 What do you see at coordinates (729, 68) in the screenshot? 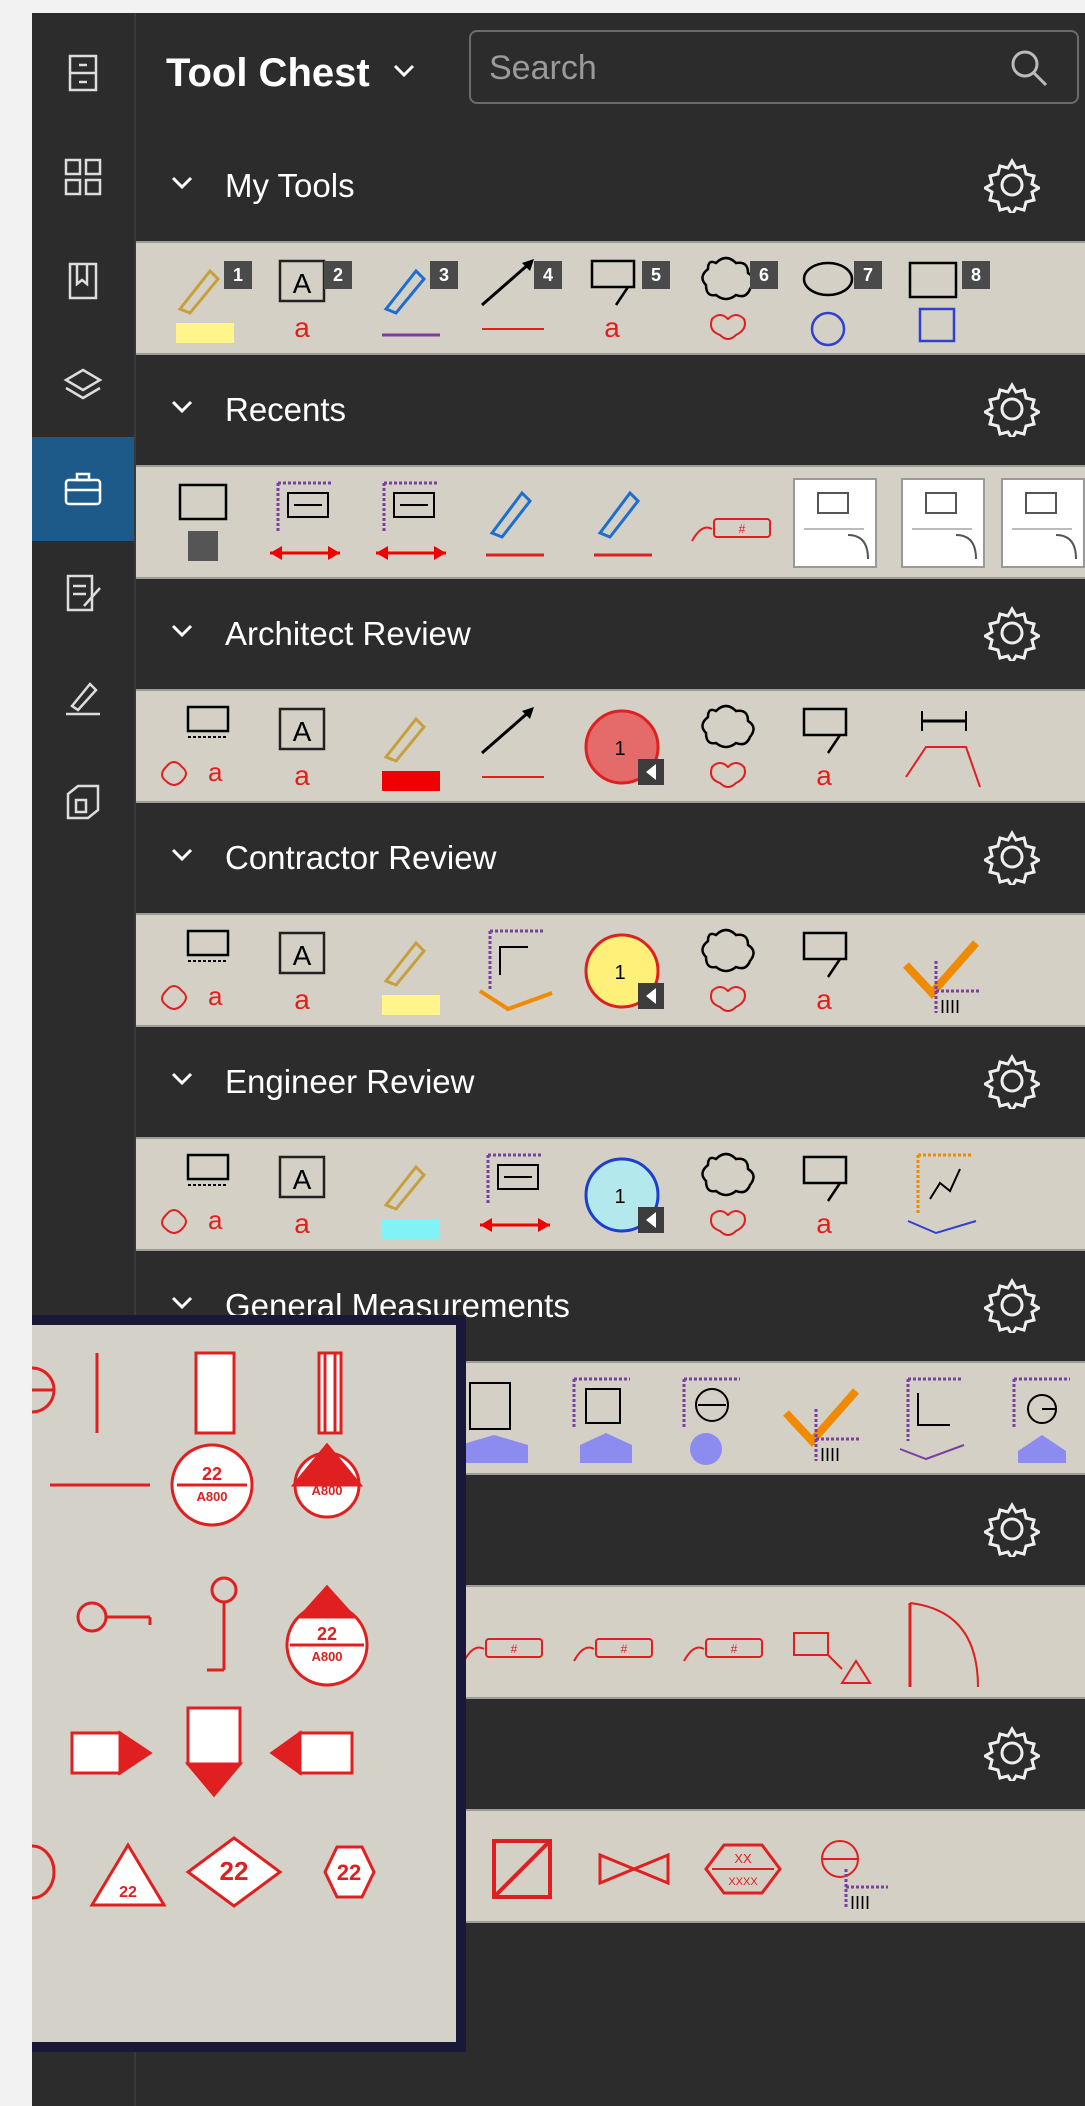
I see `search-input` at bounding box center [729, 68].